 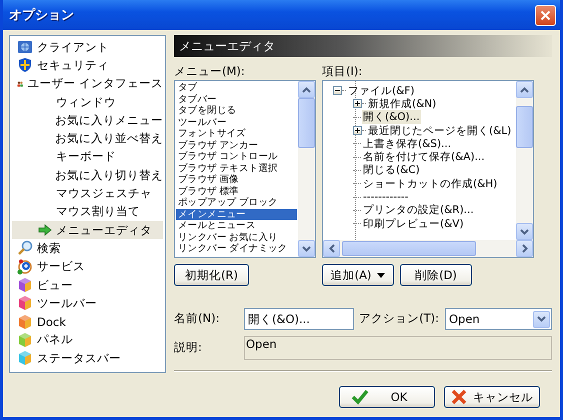 What do you see at coordinates (236, 99) in the screenshot?
I see `menu-list-item: タブバー` at bounding box center [236, 99].